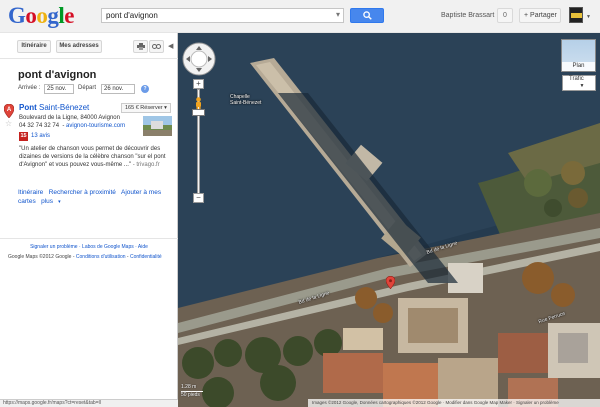 This screenshot has width=600, height=407. I want to click on star-icon: ☆, so click(8, 123).